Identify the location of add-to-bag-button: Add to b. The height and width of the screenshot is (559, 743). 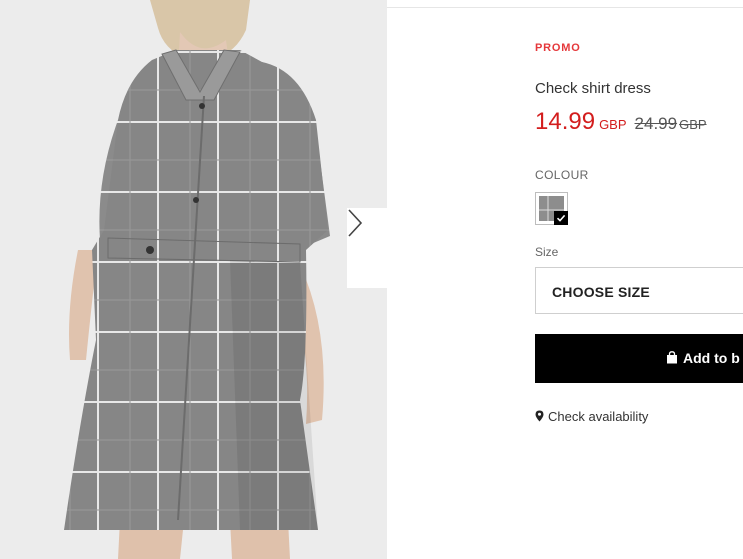
(639, 358).